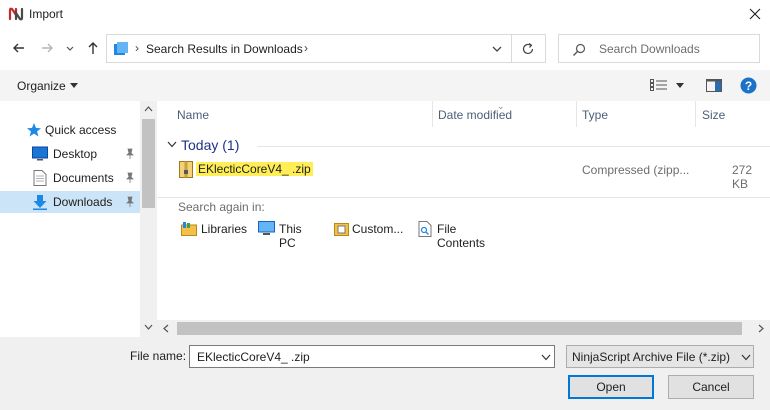  I want to click on chevron-down-icon, so click(70, 48).